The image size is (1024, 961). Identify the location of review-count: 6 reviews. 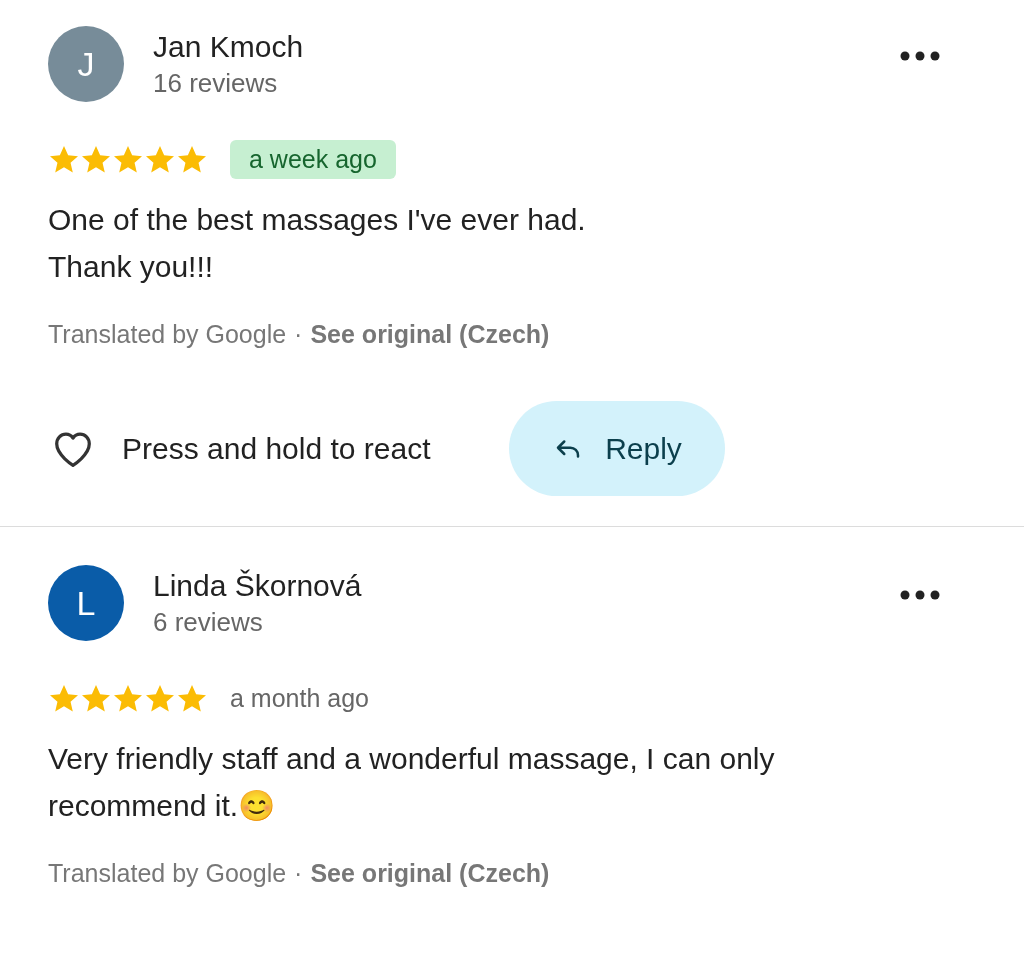
(208, 622).